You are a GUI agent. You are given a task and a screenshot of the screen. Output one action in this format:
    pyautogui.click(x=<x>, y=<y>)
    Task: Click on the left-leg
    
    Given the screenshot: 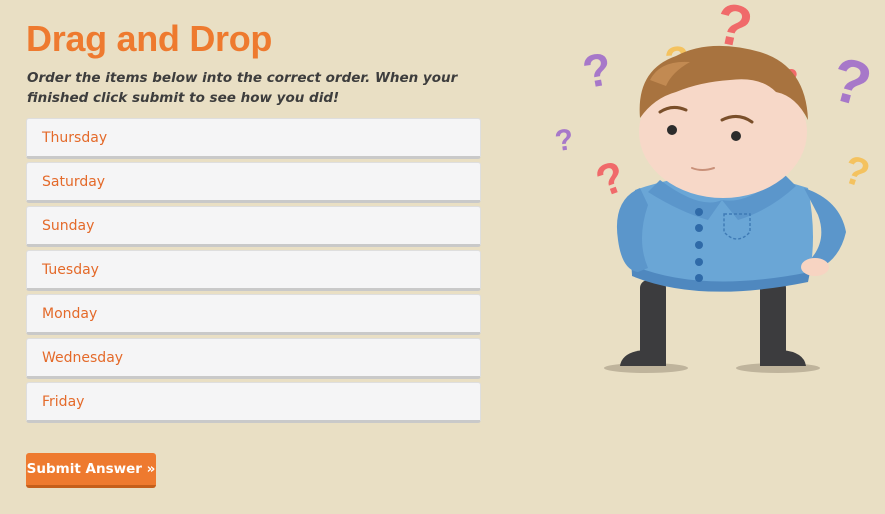 What is the action you would take?
    pyautogui.click(x=653, y=319)
    